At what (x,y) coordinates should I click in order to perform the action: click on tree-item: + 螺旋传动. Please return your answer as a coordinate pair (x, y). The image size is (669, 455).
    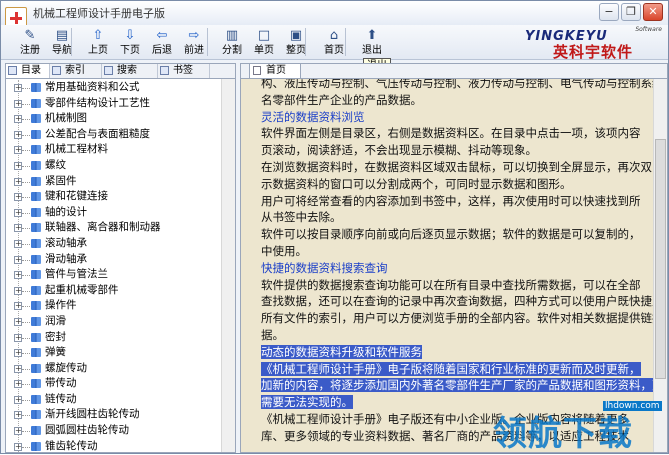
    Looking at the image, I should click on (114, 369).